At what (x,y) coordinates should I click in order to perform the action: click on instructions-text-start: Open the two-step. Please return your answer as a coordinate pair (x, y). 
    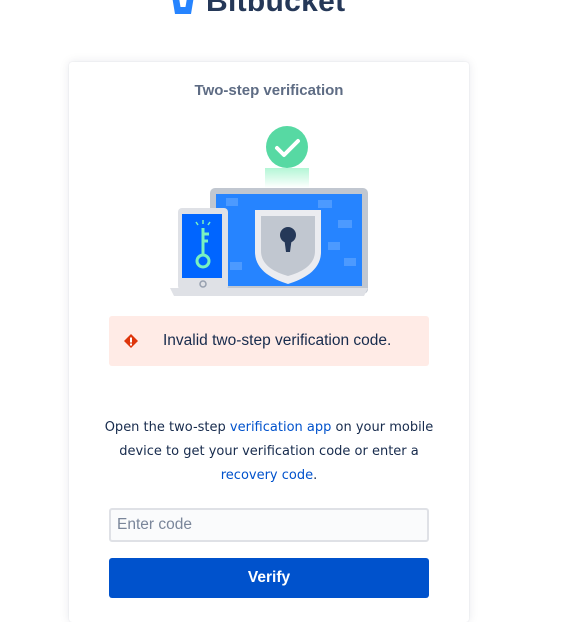
    Looking at the image, I should click on (167, 427).